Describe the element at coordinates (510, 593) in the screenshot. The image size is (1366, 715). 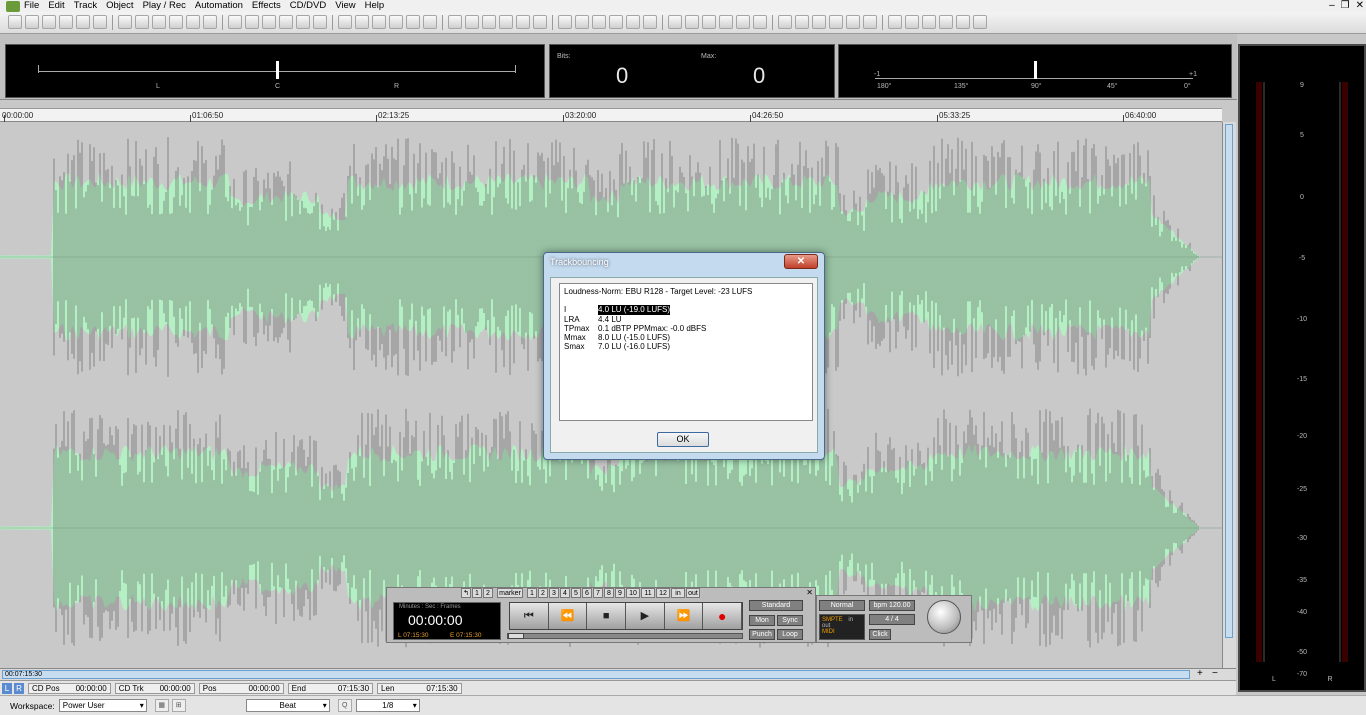
I see `marker-button: marker` at that location.